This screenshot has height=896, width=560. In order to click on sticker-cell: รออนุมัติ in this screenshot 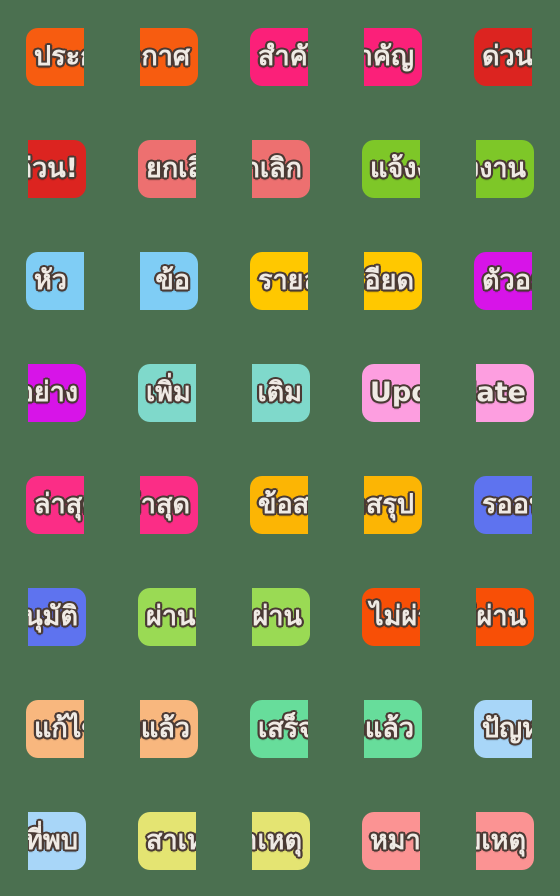, I will do `click(56, 616)`.